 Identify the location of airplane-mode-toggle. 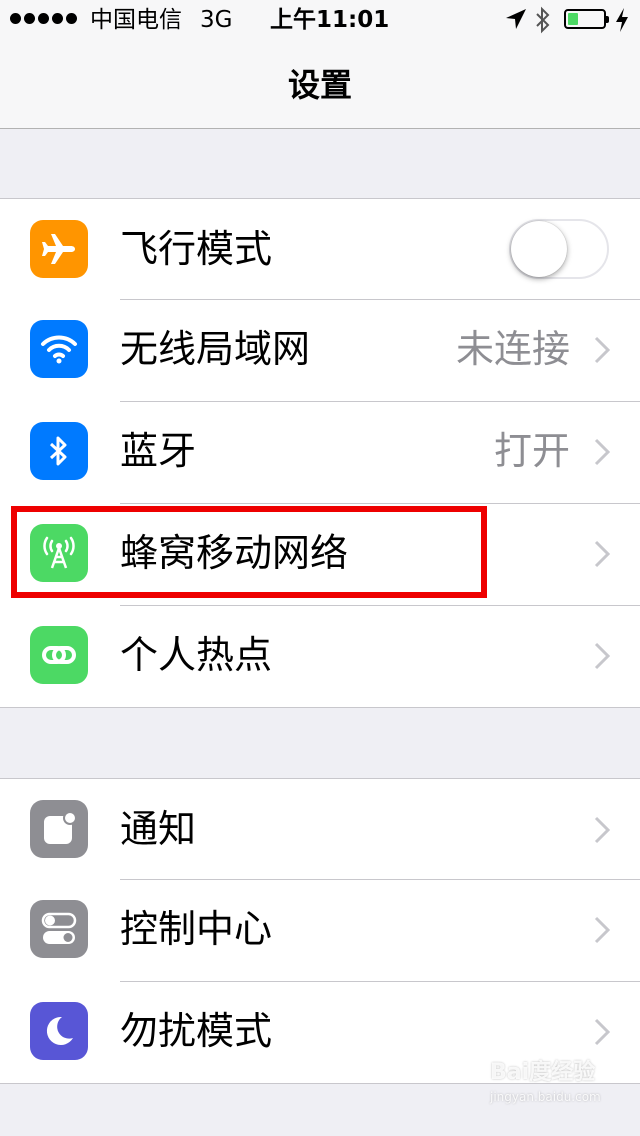
(559, 249).